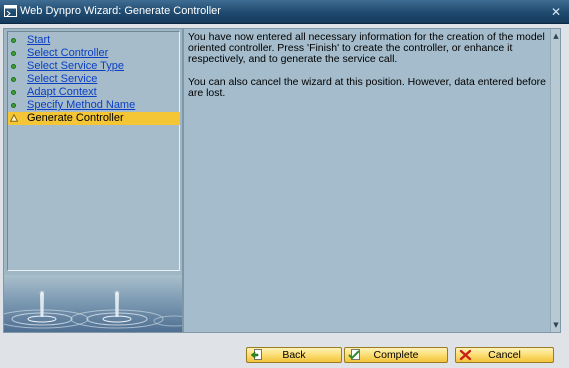 Image resolution: width=569 pixels, height=368 pixels. I want to click on wizard-window-icon, so click(10, 11).